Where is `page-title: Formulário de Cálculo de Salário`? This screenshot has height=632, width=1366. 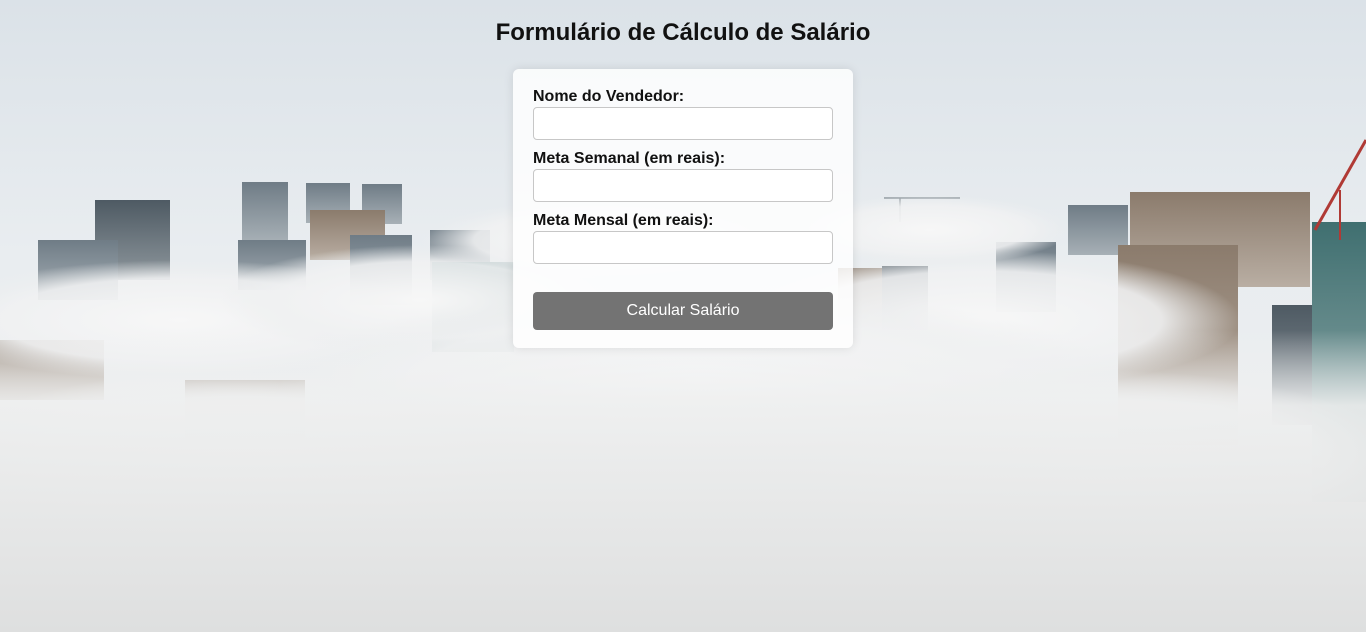
page-title: Formulário de Cálculo de Salário is located at coordinates (683, 32).